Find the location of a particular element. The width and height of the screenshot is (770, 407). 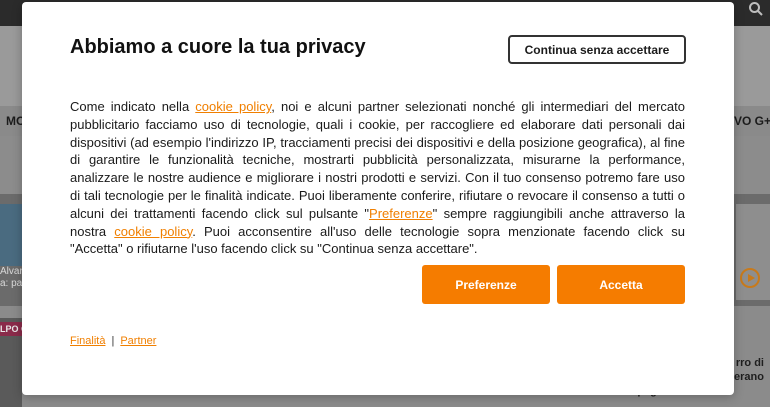

cookie-policy-link: cookie policy is located at coordinates (233, 106).